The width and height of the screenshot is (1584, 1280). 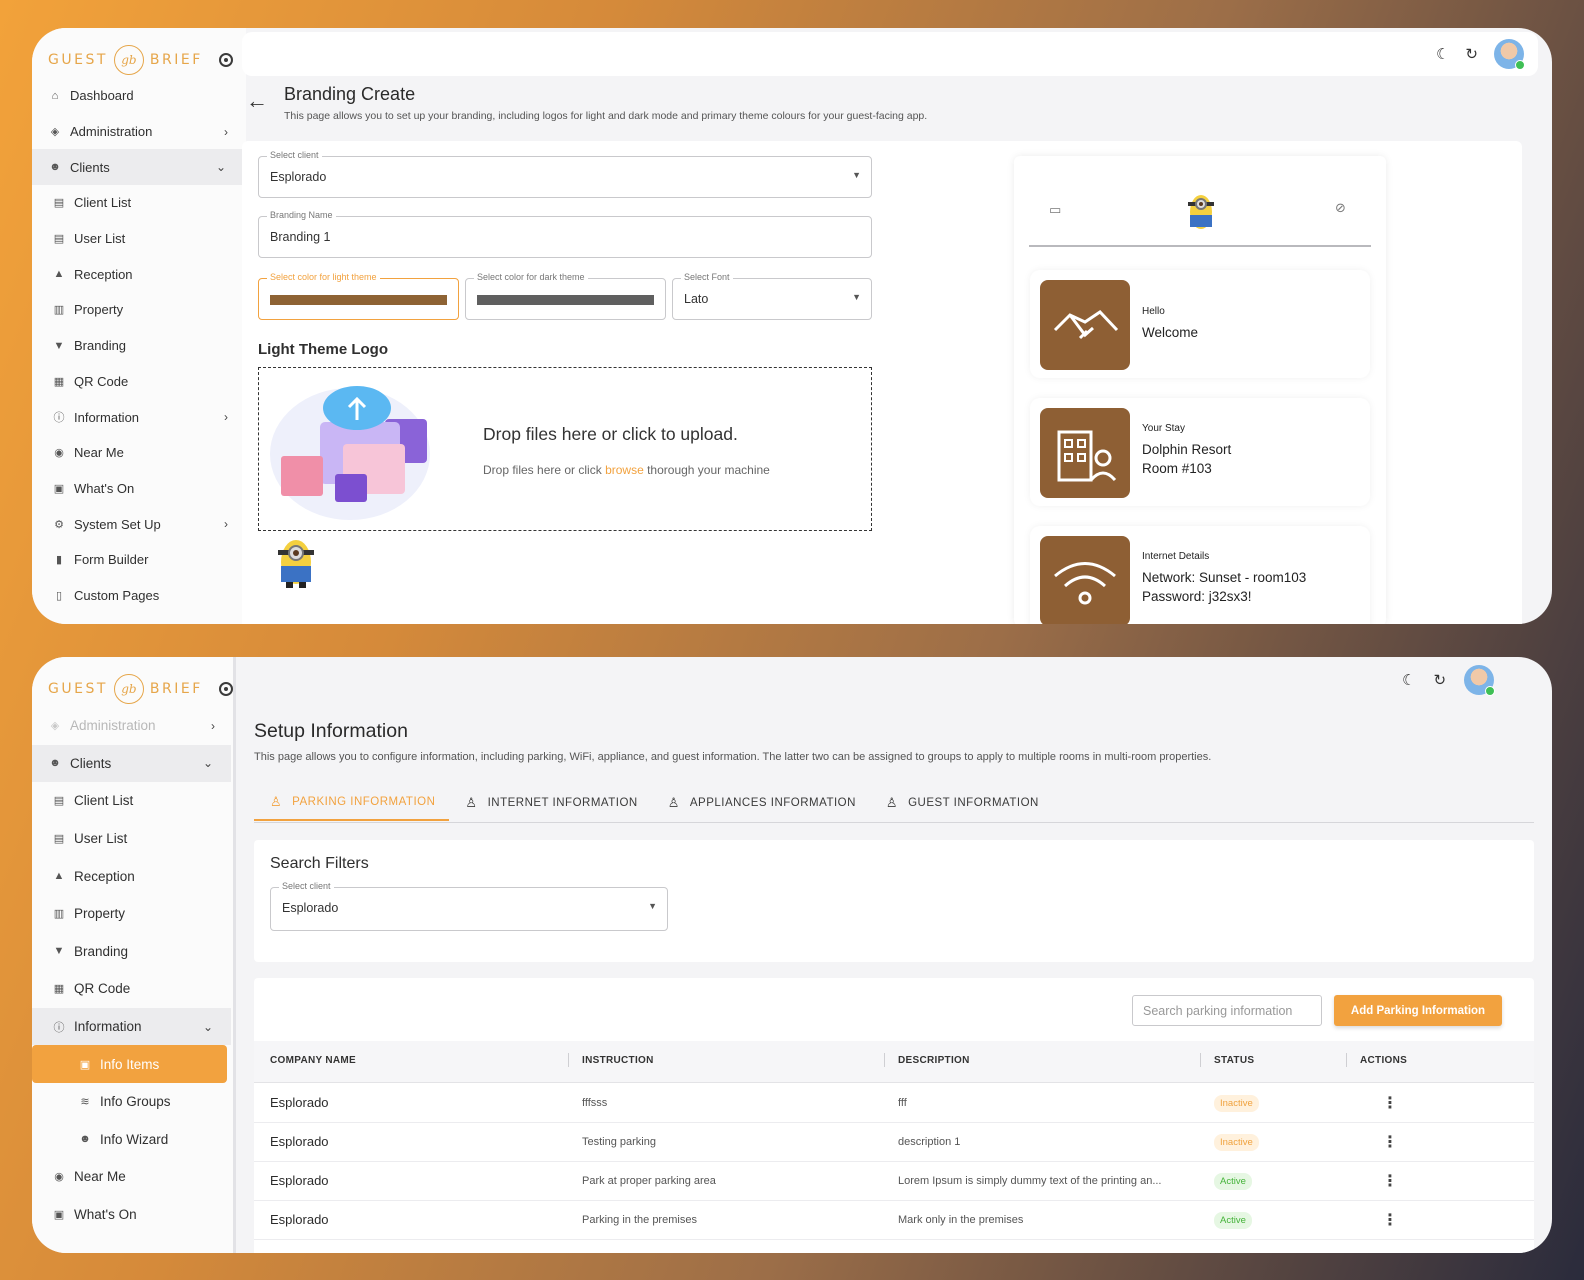 I want to click on uploaded-logo-minion-icon, so click(x=296, y=564).